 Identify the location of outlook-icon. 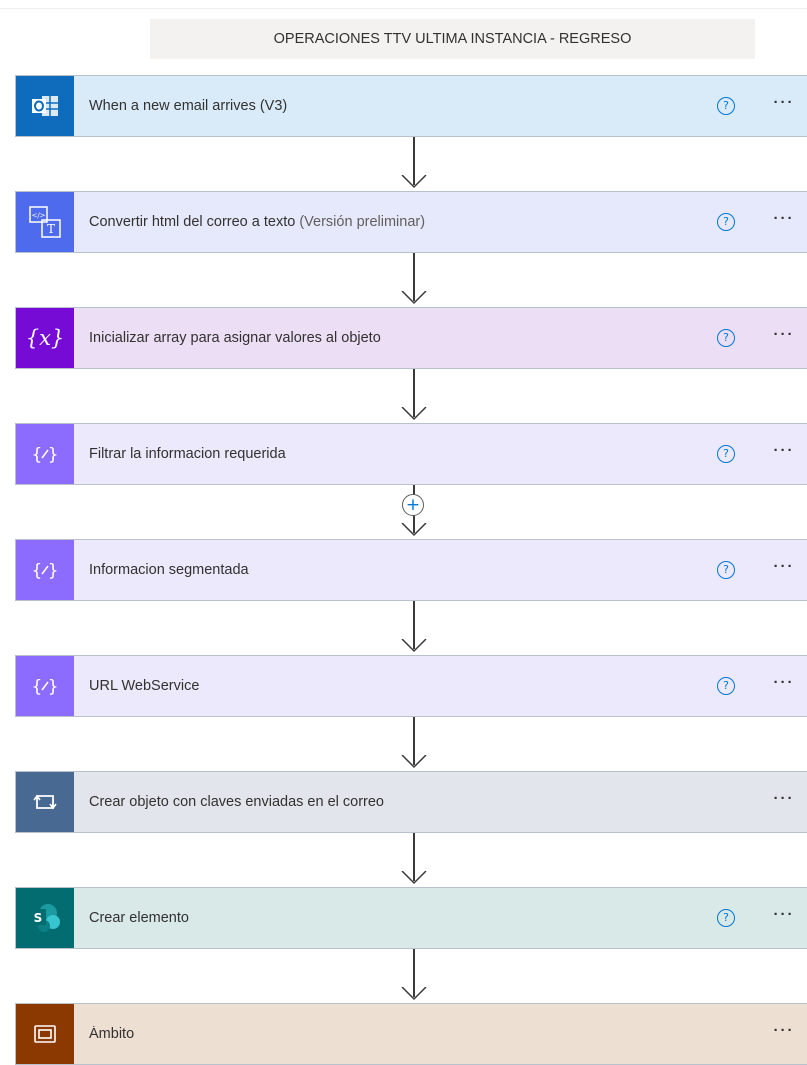
(45, 106).